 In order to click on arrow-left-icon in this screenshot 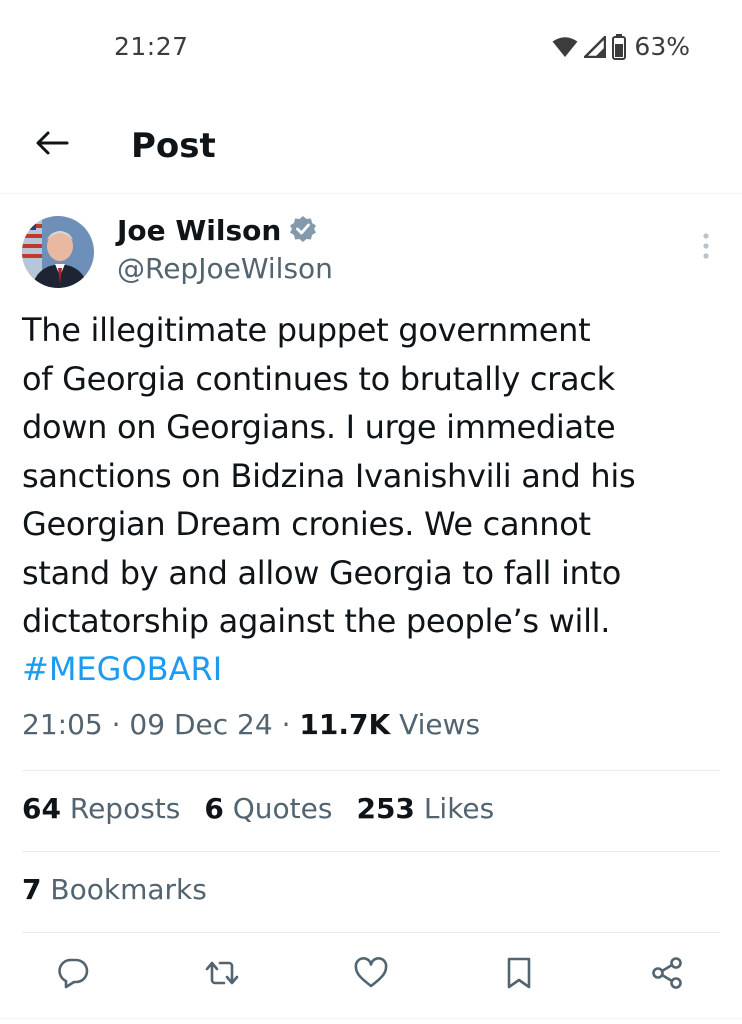, I will do `click(52, 145)`.